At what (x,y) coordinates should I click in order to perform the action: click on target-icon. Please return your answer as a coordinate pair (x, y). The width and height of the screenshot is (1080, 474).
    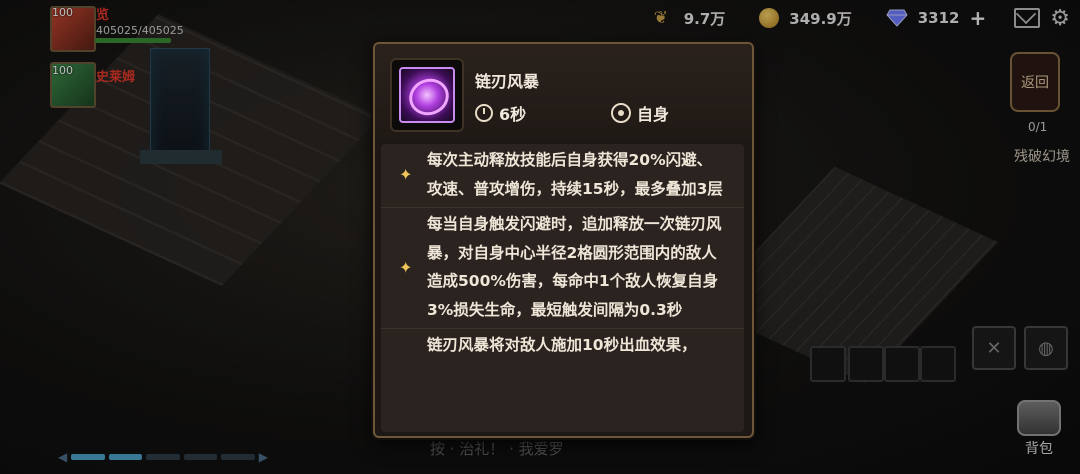
    Looking at the image, I should click on (621, 113).